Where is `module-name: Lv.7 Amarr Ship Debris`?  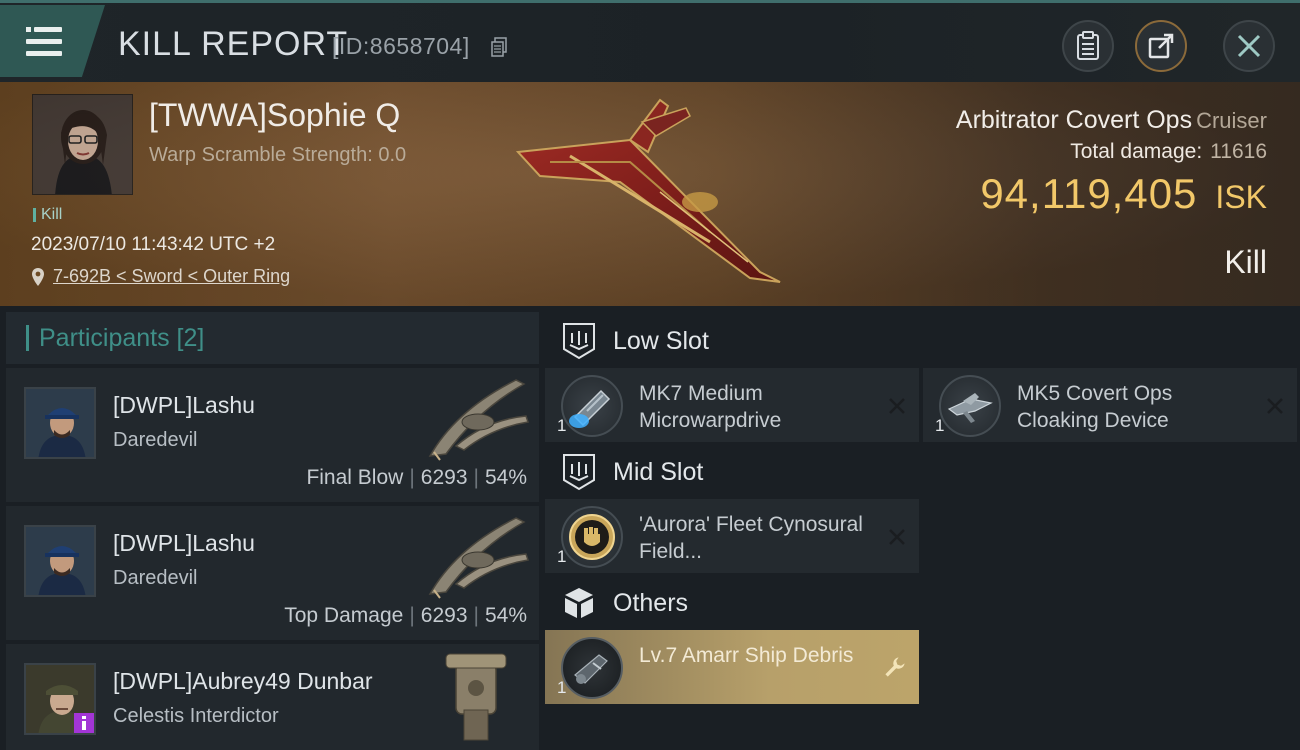
module-name: Lv.7 Amarr Ship Debris is located at coordinates (746, 655).